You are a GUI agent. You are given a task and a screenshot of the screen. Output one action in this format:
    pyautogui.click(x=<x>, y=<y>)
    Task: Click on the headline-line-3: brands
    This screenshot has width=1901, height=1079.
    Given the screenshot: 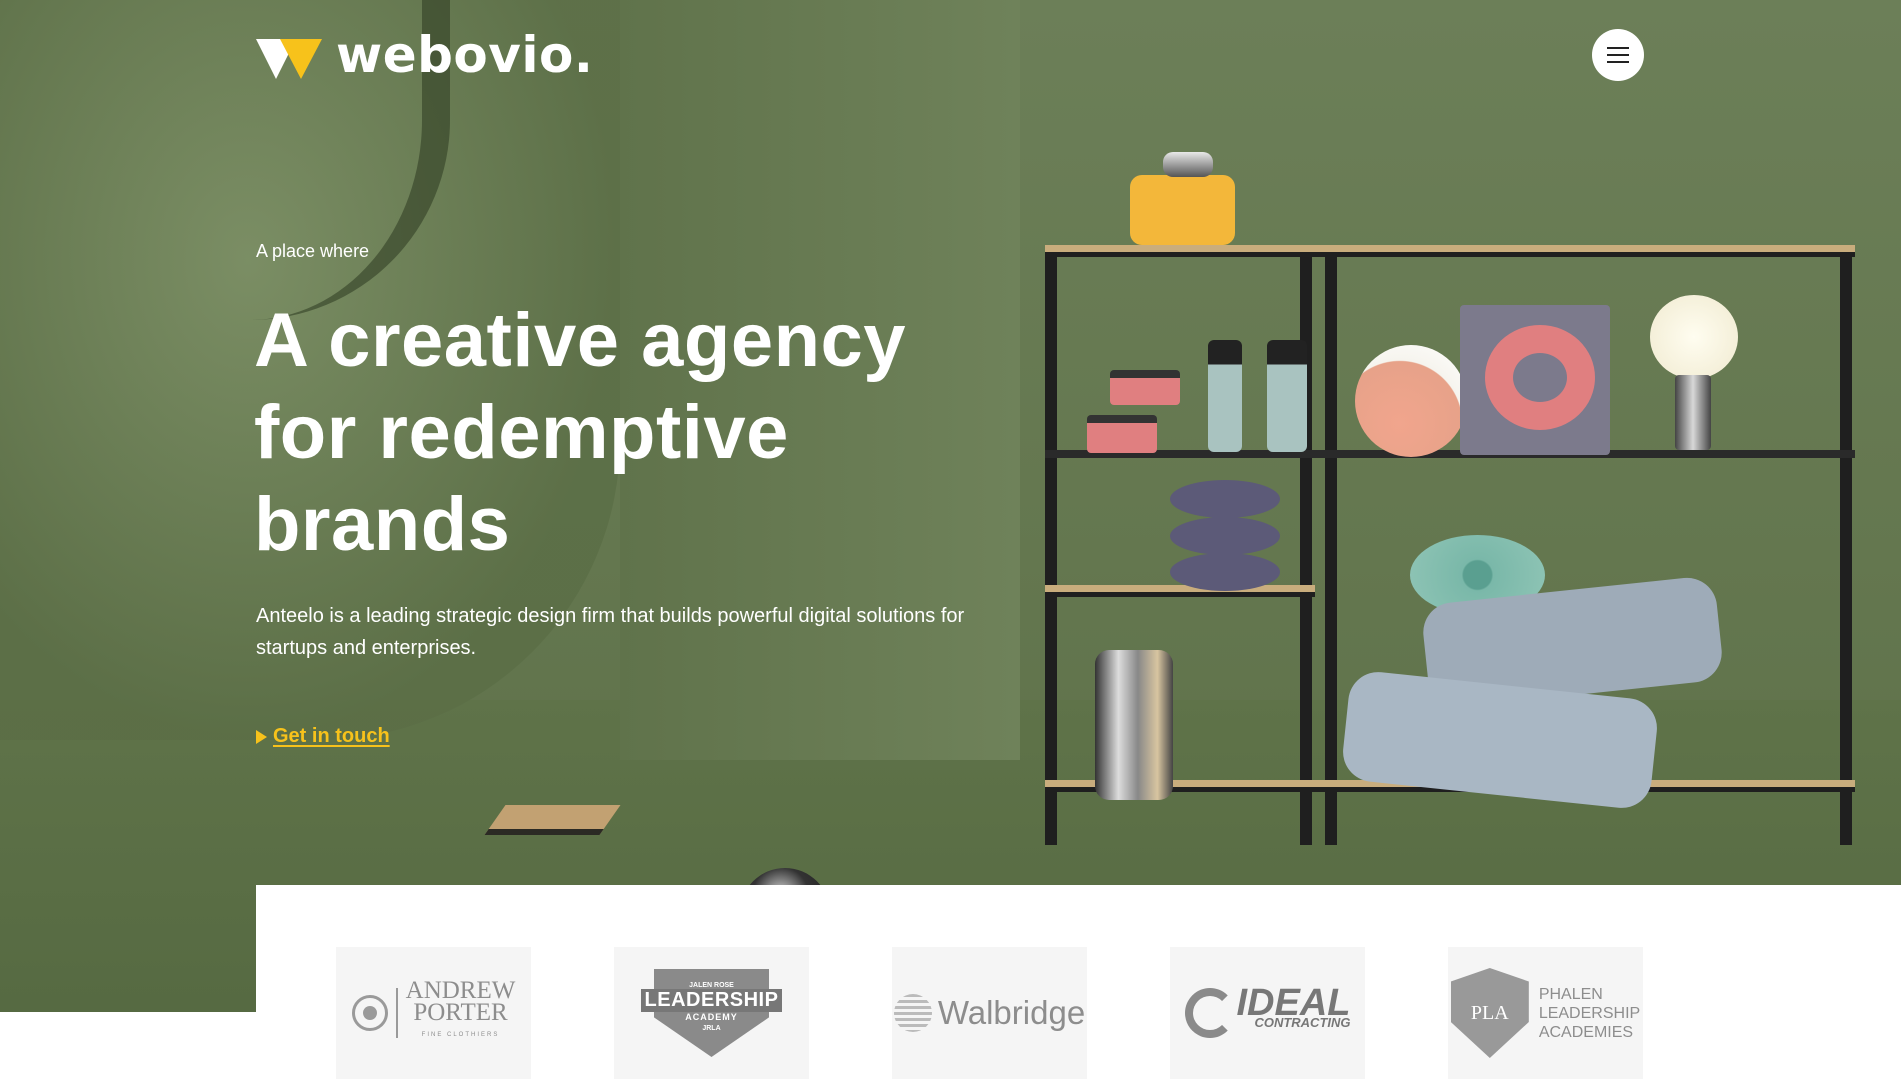 What is the action you would take?
    pyautogui.click(x=382, y=524)
    